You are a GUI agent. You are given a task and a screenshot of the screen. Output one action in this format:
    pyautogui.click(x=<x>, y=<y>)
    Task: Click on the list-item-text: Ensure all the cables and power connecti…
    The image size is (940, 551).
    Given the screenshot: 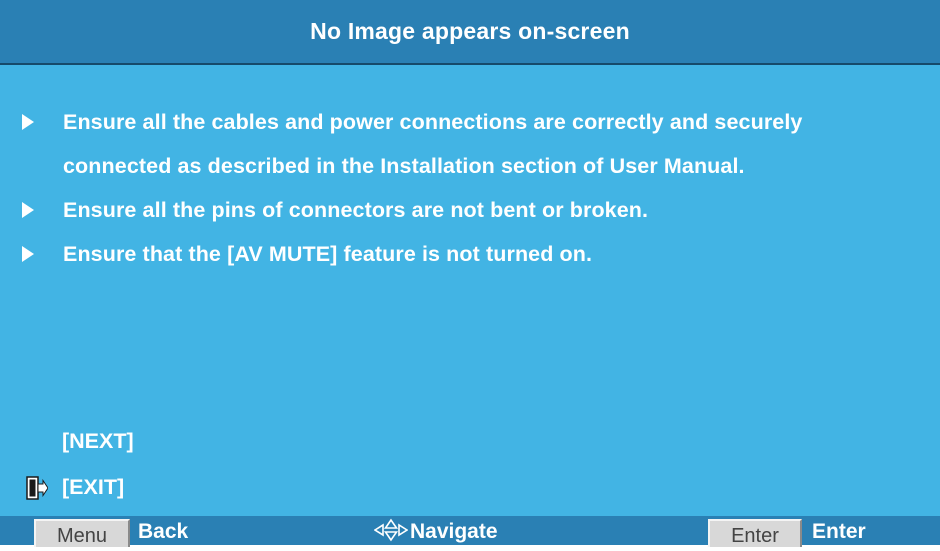 What is the action you would take?
    pyautogui.click(x=433, y=122)
    